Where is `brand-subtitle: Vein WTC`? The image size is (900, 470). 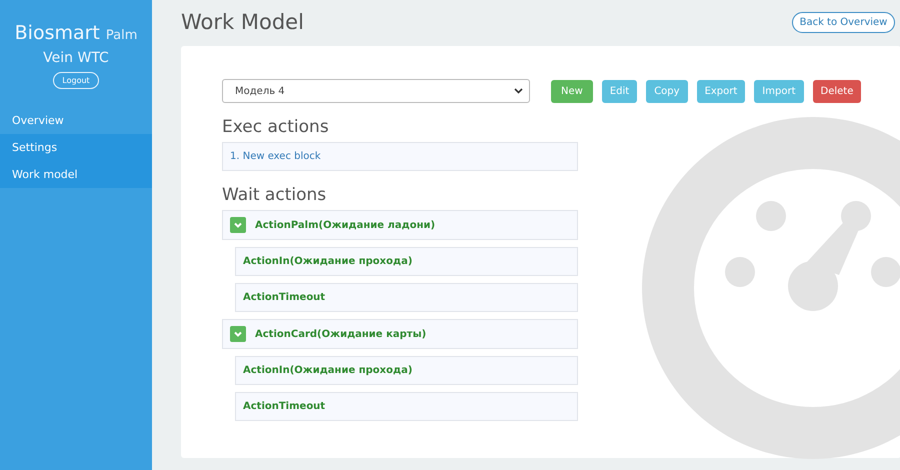 brand-subtitle: Vein WTC is located at coordinates (76, 58).